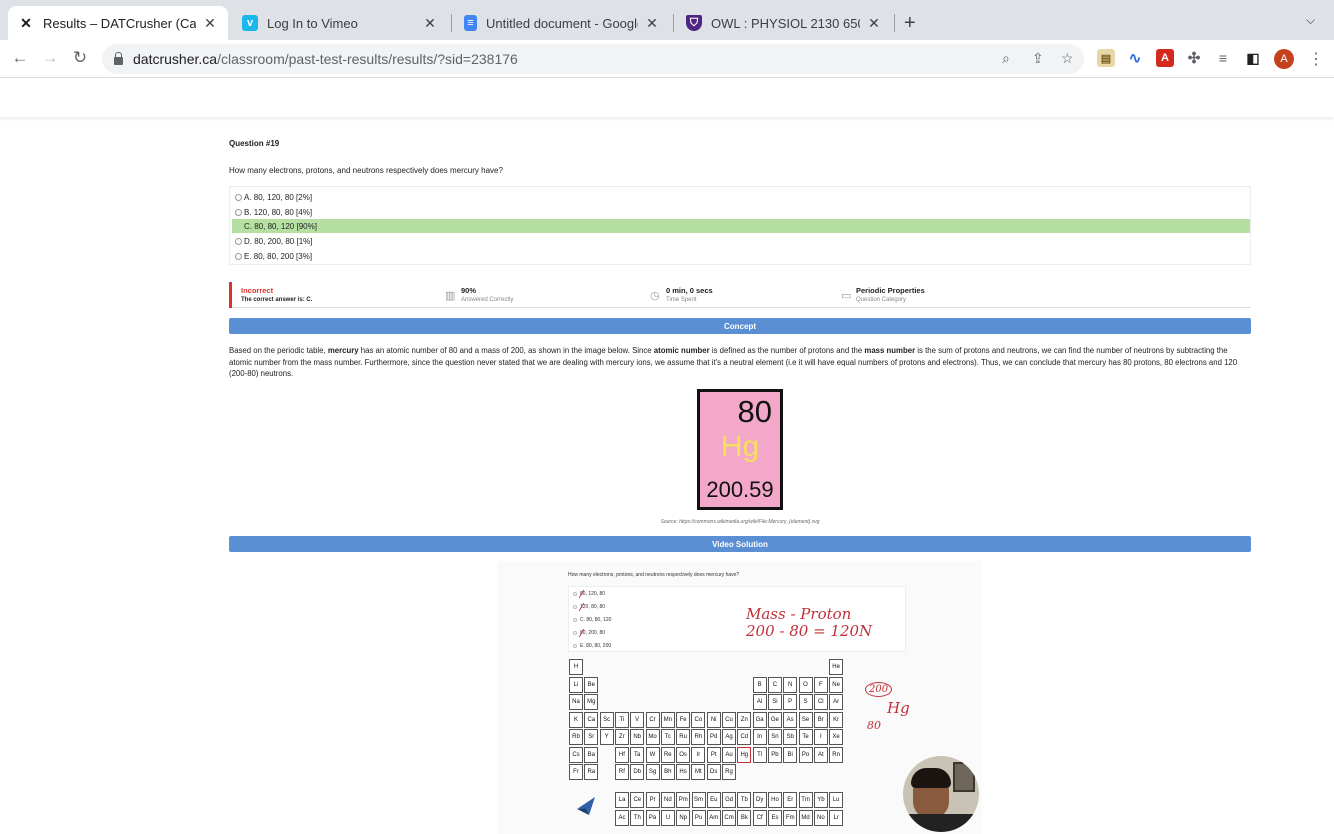  Describe the element at coordinates (80, 58) in the screenshot. I see `reload-icon: ↻` at that location.